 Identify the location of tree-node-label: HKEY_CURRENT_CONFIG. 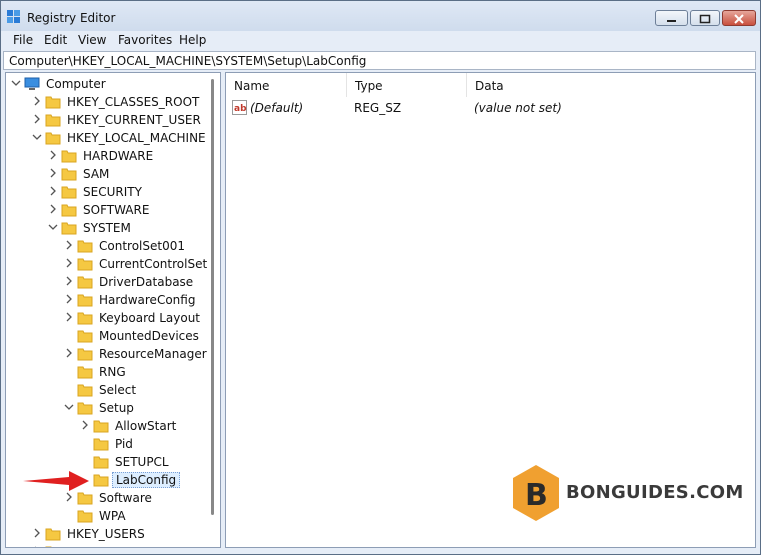
(141, 546).